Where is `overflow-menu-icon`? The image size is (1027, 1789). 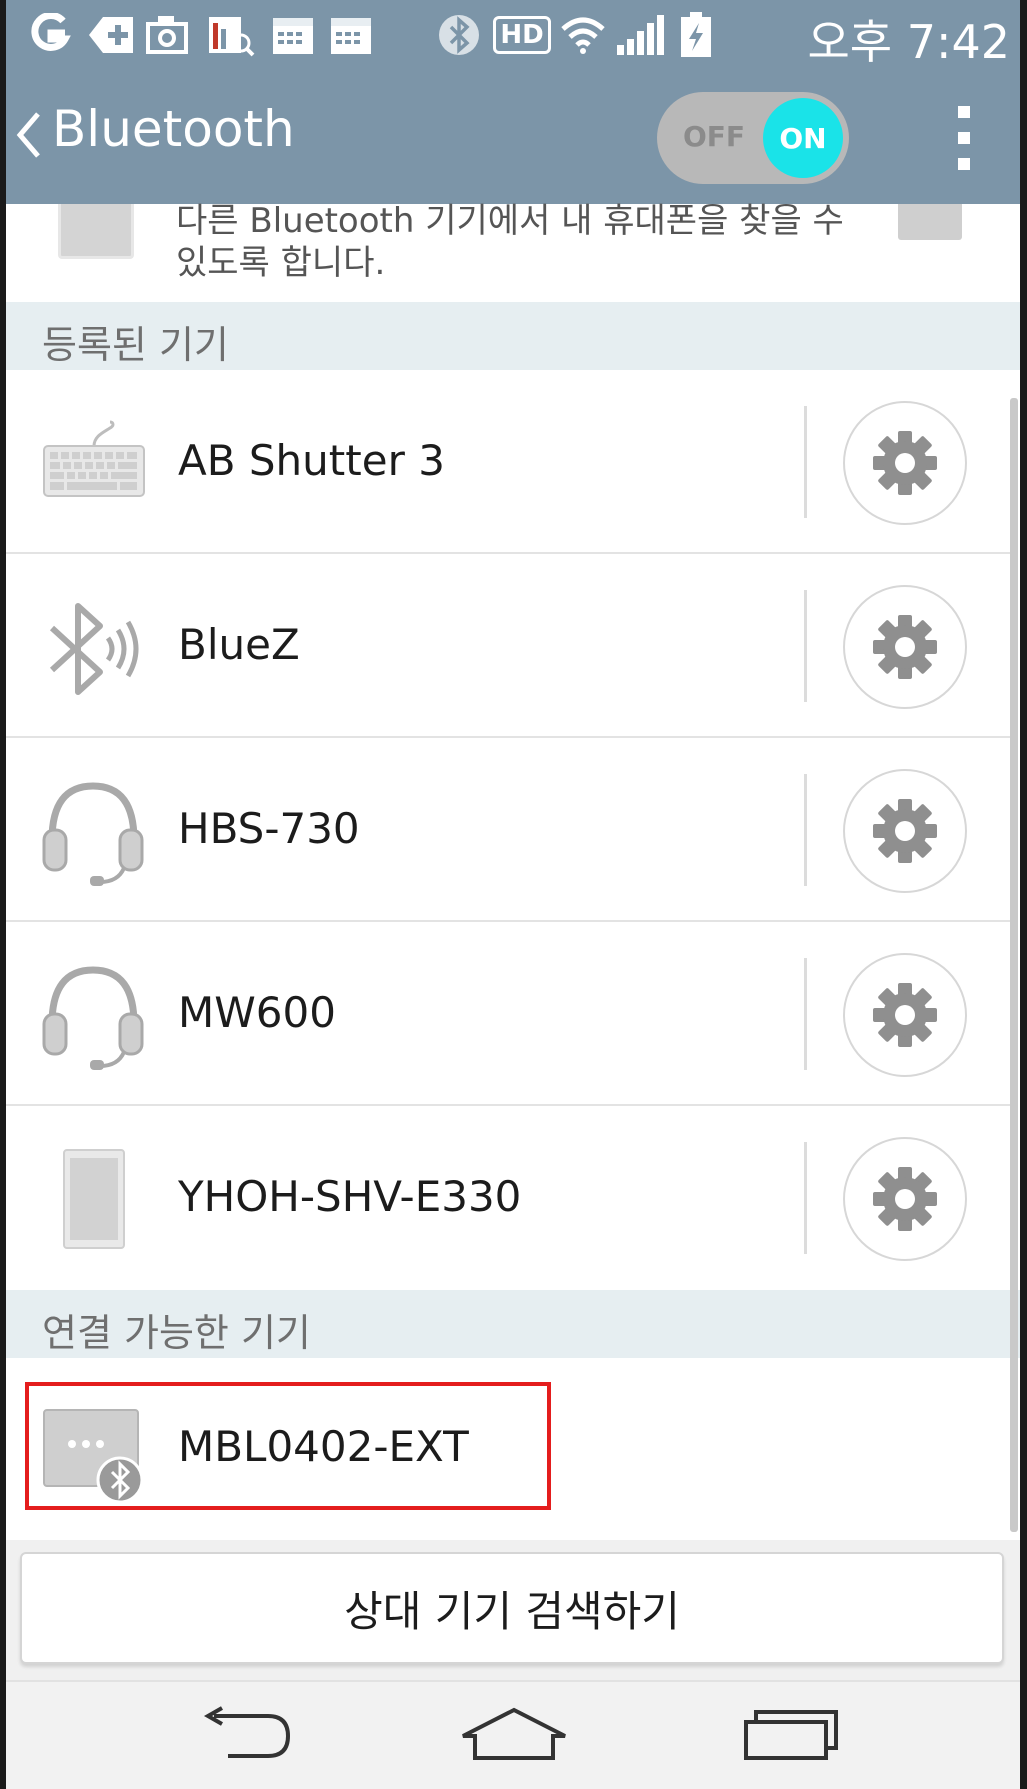 overflow-menu-icon is located at coordinates (964, 139).